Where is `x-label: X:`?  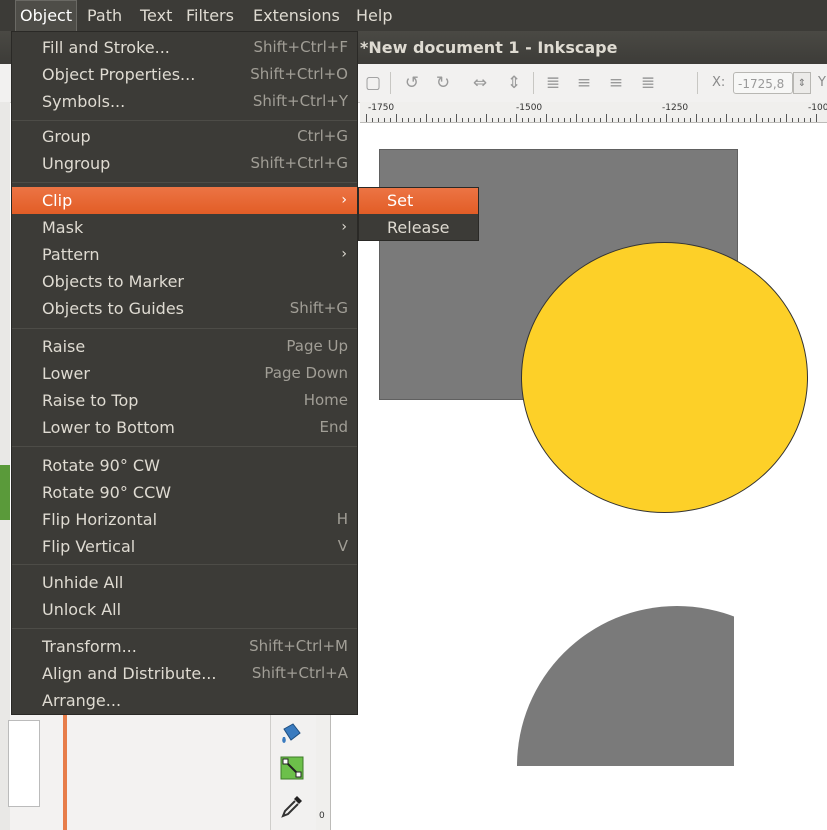 x-label: X: is located at coordinates (719, 82).